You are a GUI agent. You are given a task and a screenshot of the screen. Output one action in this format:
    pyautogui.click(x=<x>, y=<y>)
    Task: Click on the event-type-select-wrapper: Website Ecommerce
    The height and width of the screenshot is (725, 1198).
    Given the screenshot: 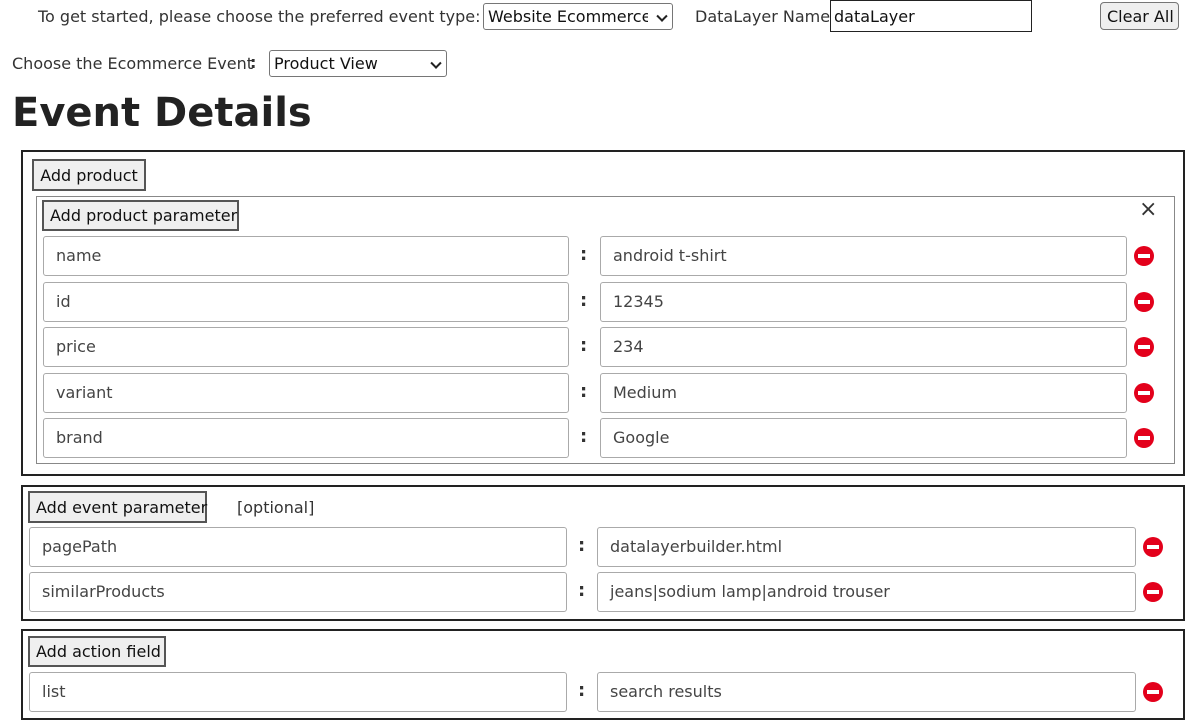 What is the action you would take?
    pyautogui.click(x=578, y=16)
    